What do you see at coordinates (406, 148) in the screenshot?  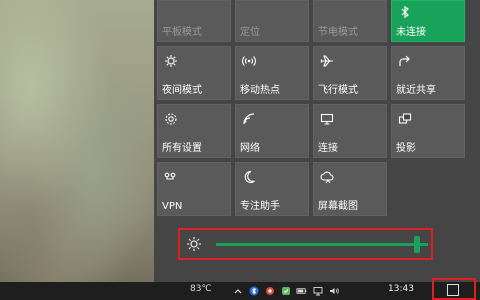 I see `tile-label: 投影` at bounding box center [406, 148].